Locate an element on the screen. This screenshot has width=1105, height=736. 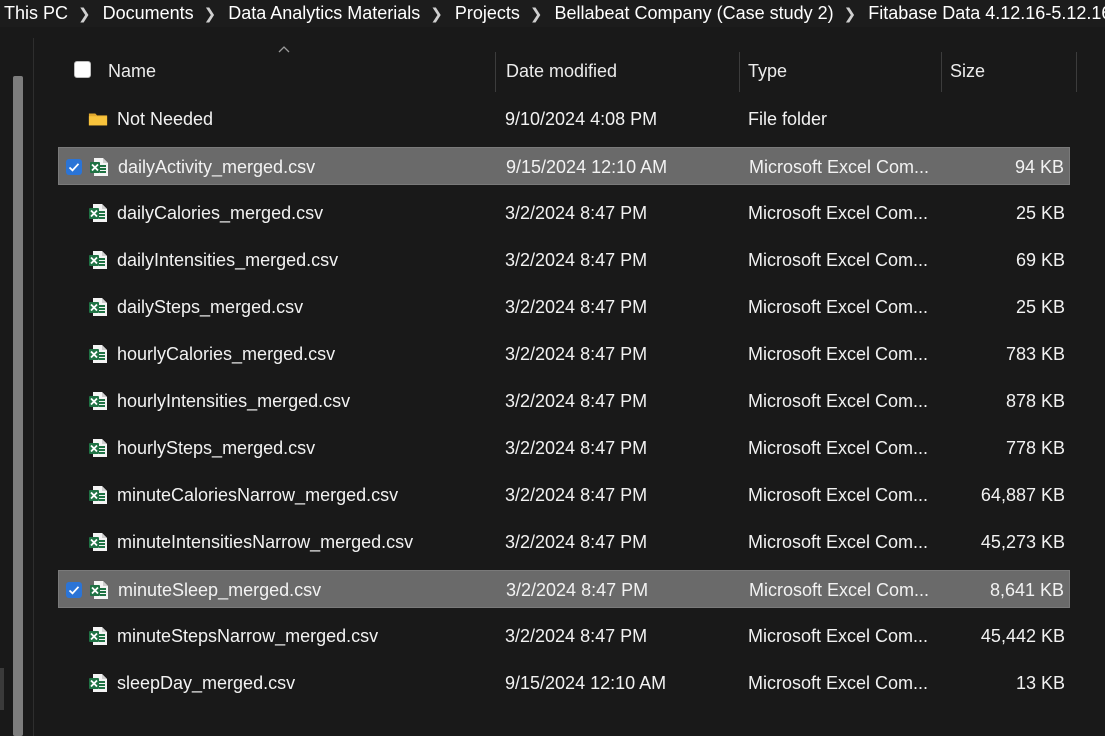
folder-icon is located at coordinates (98, 119).